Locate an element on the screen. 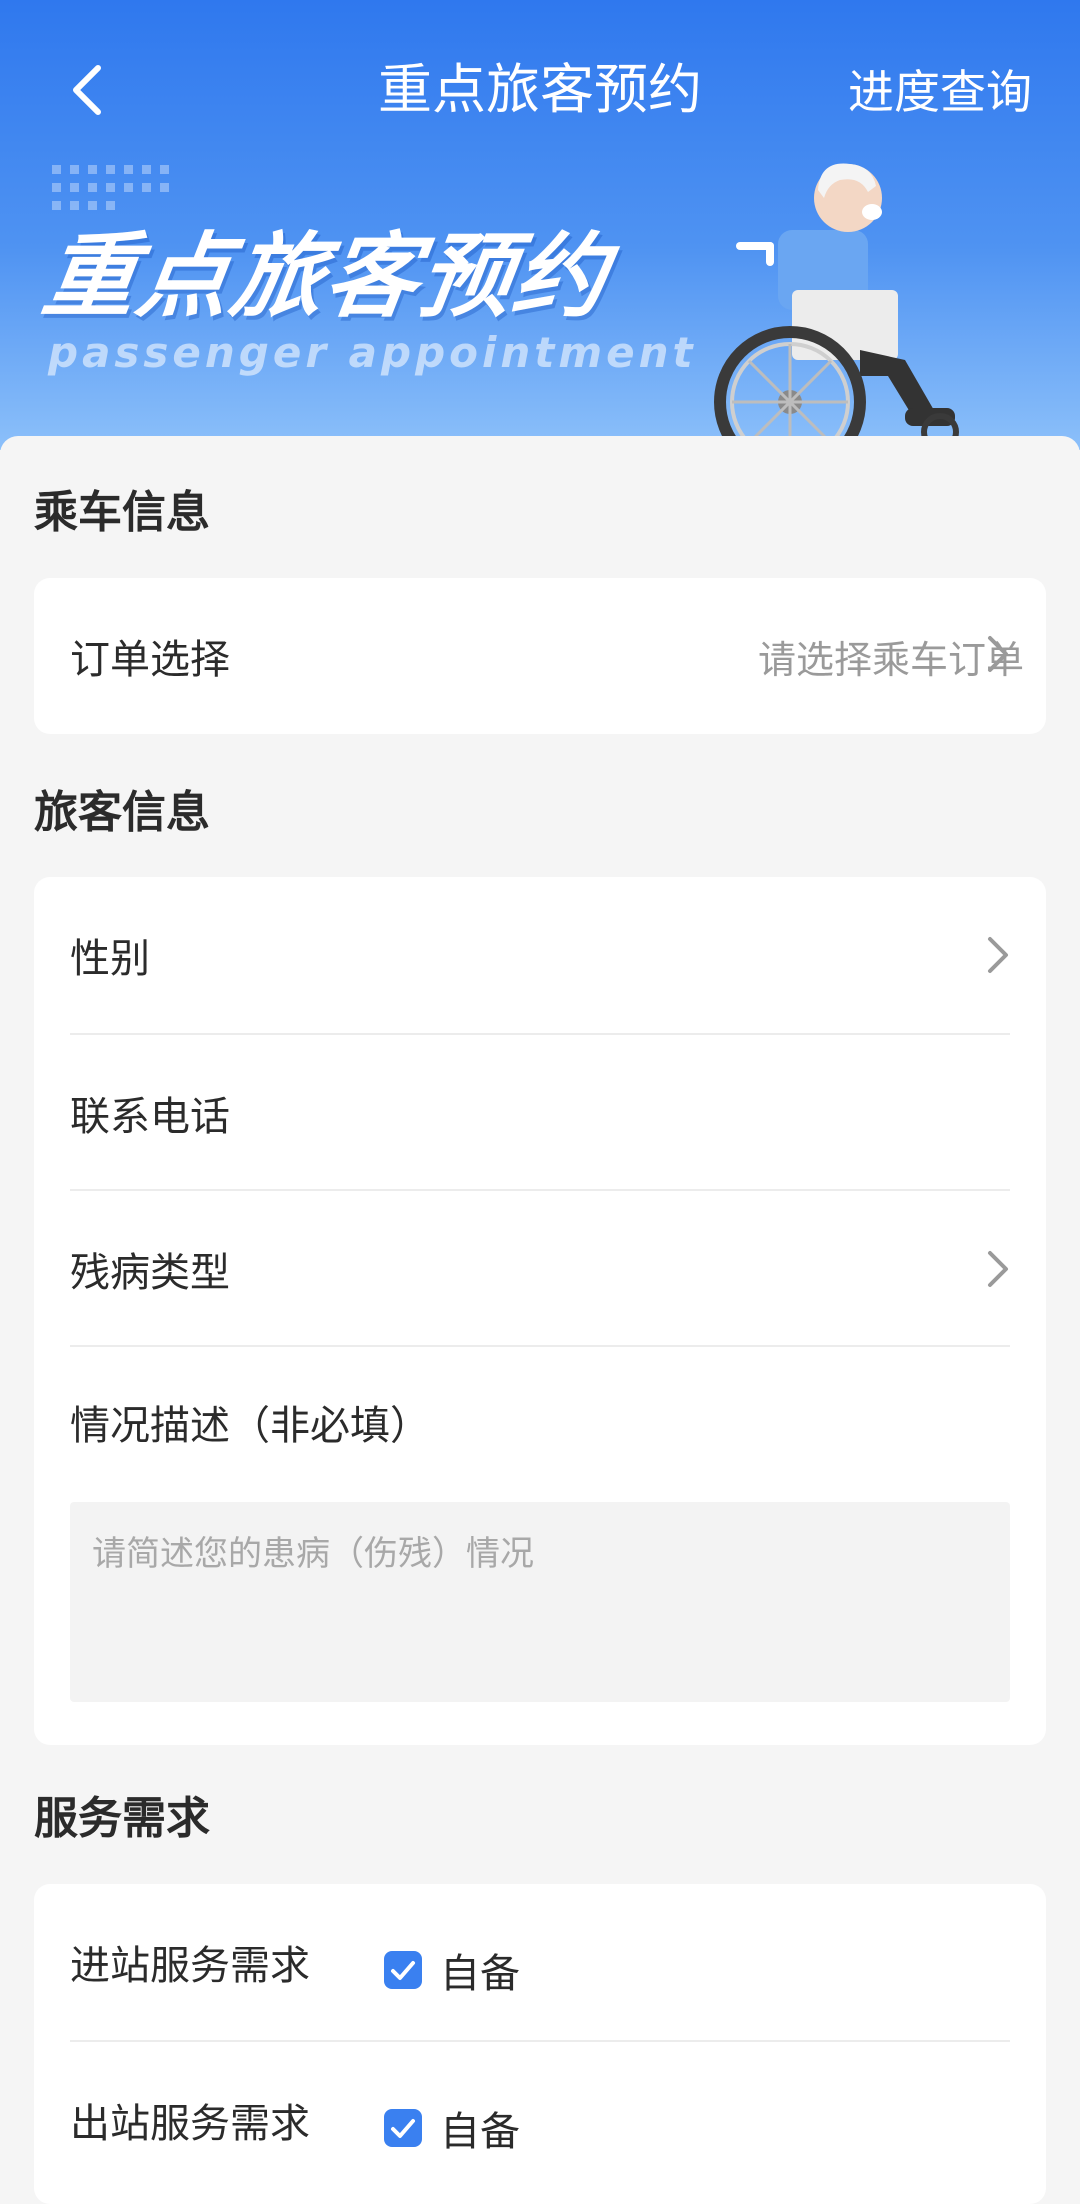 The height and width of the screenshot is (2204, 1080). entry-service-row: 进站服务需求 is located at coordinates (558, 1962).